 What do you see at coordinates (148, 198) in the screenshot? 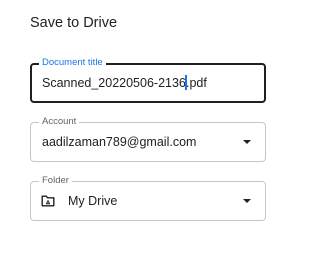
I see `folder-select: Folder My Drive` at bounding box center [148, 198].